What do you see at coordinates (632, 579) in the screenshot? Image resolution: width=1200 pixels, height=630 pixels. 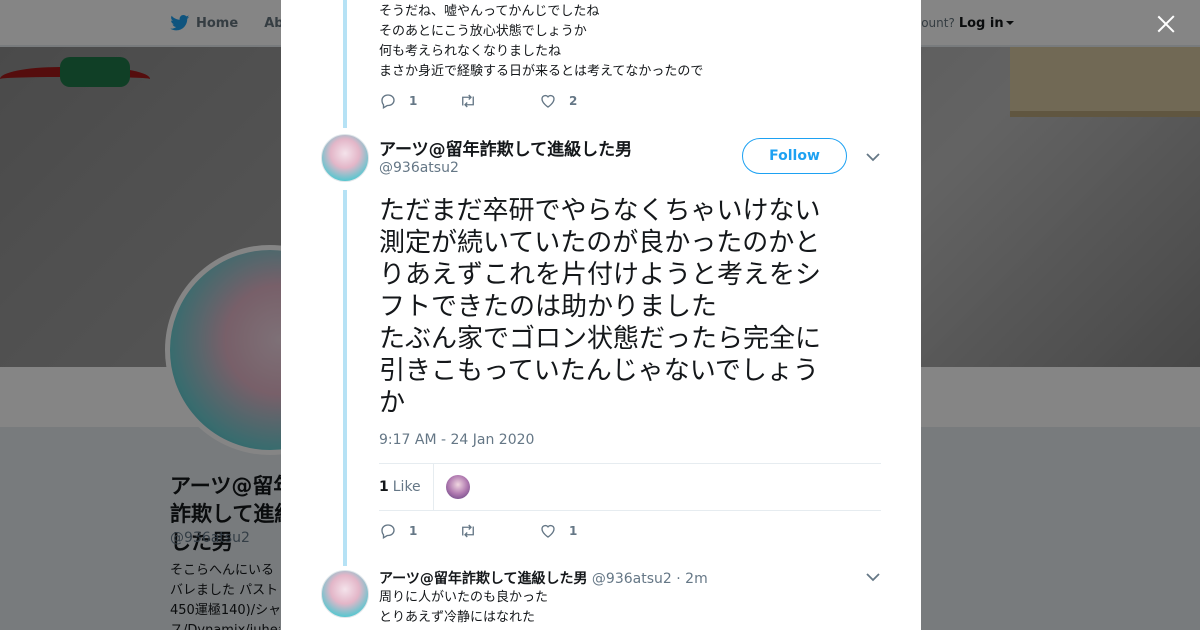 I see `reply-author-handle: @936atsu2` at bounding box center [632, 579].